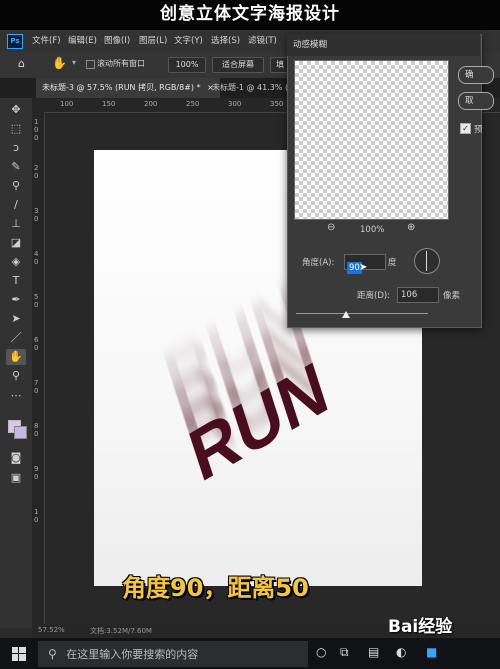 The width and height of the screenshot is (500, 669). I want to click on type-tool-icon: T, so click(16, 281).